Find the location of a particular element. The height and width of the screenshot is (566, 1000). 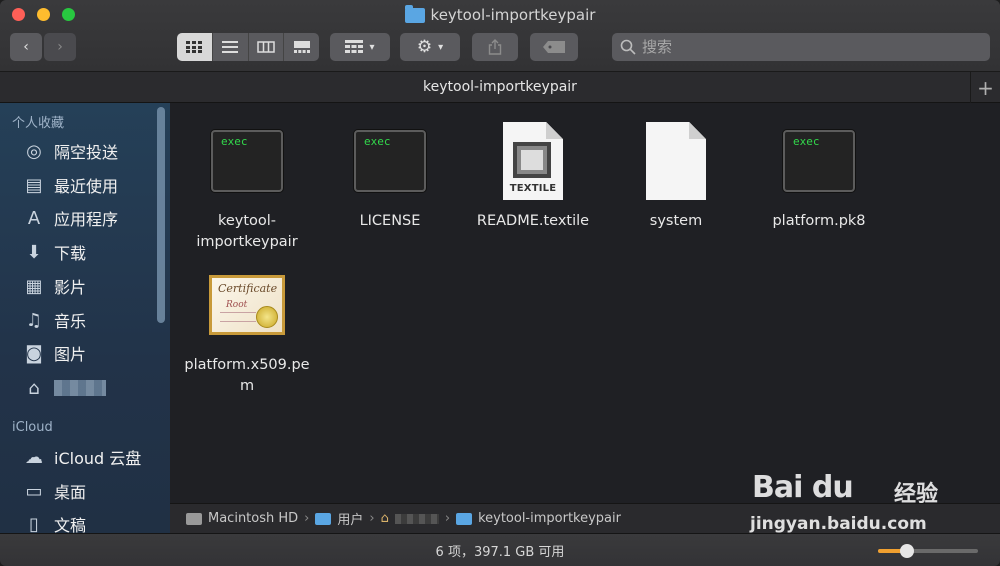

new-tab-button: + is located at coordinates (985, 87).